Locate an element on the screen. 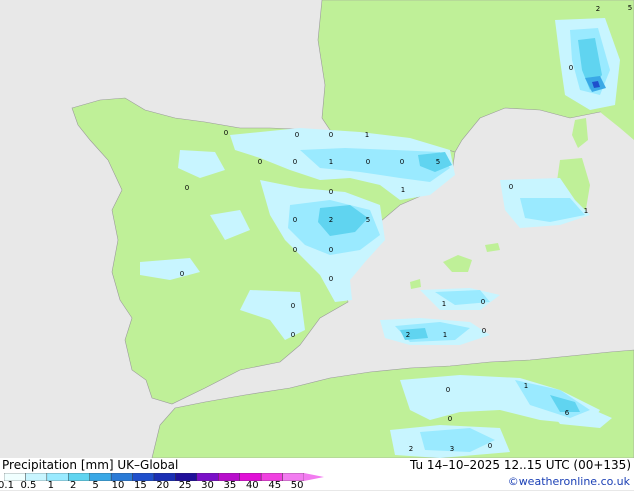  scale-tick-label: 2 is located at coordinates (73, 485).